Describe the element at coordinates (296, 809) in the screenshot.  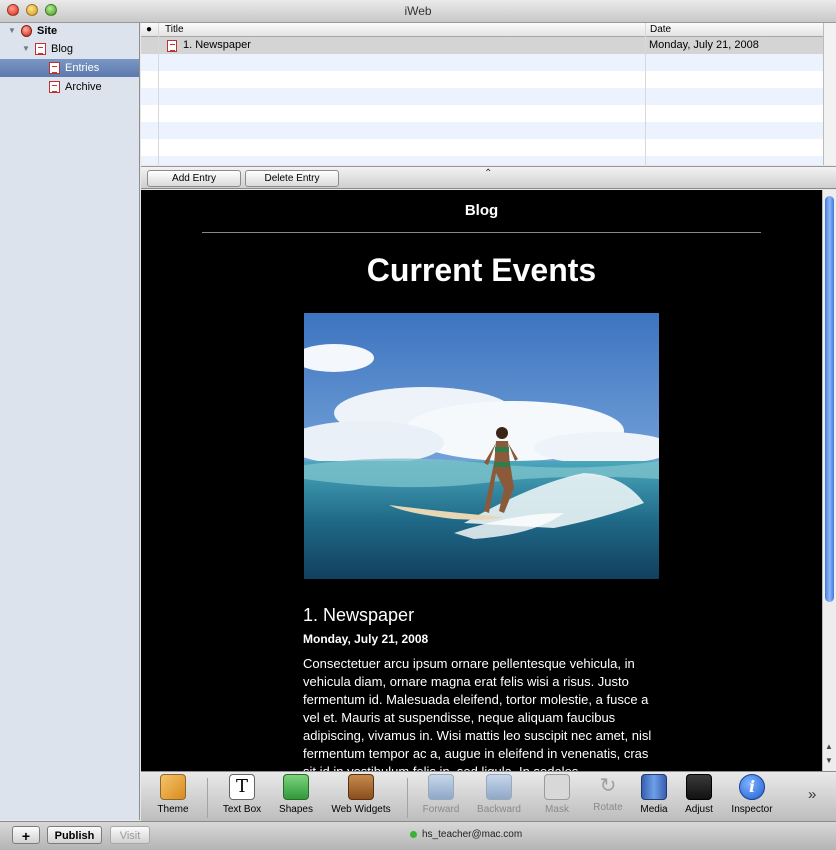
I see `shapes-label: Shapes` at that location.